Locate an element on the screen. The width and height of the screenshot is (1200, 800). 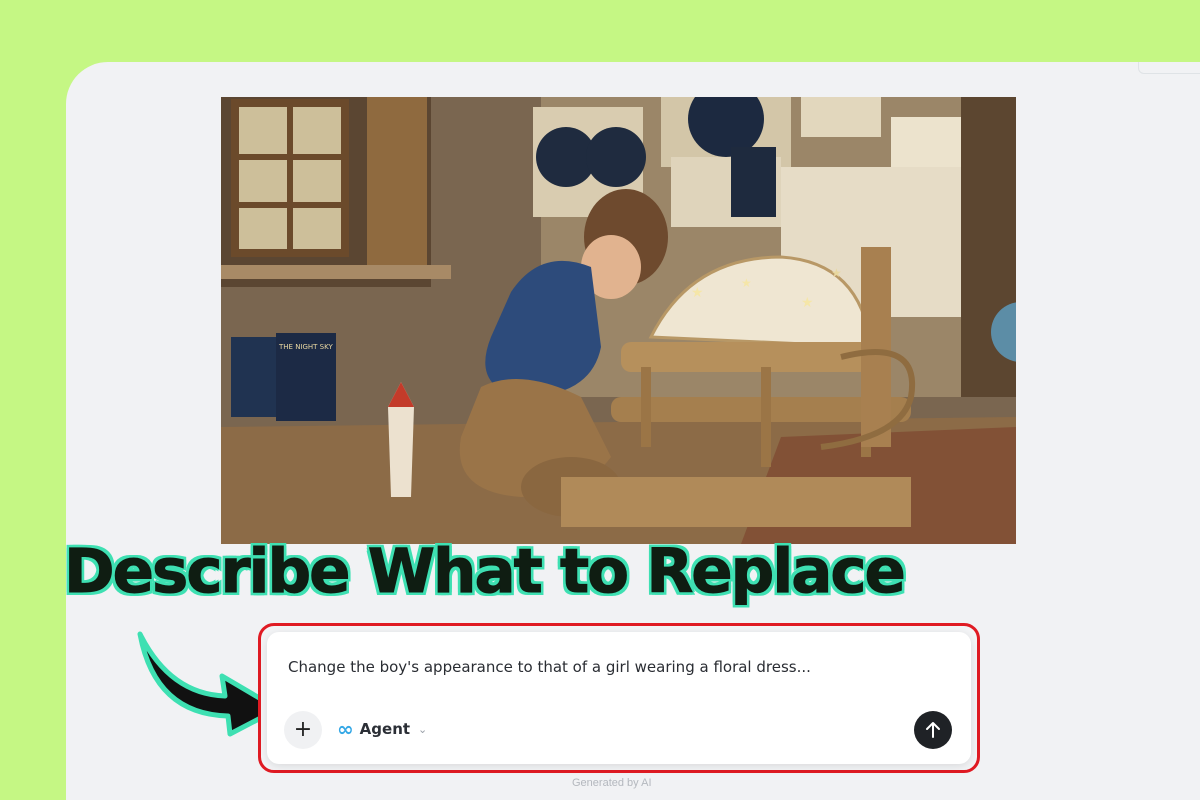
headline: Describe What to Replace is located at coordinates (485, 572).